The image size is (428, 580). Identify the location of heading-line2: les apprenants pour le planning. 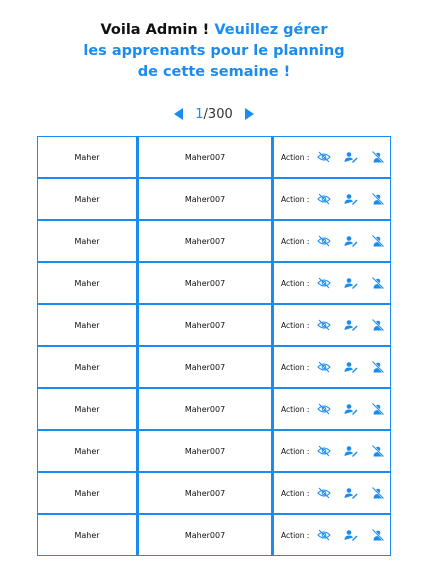
(214, 51).